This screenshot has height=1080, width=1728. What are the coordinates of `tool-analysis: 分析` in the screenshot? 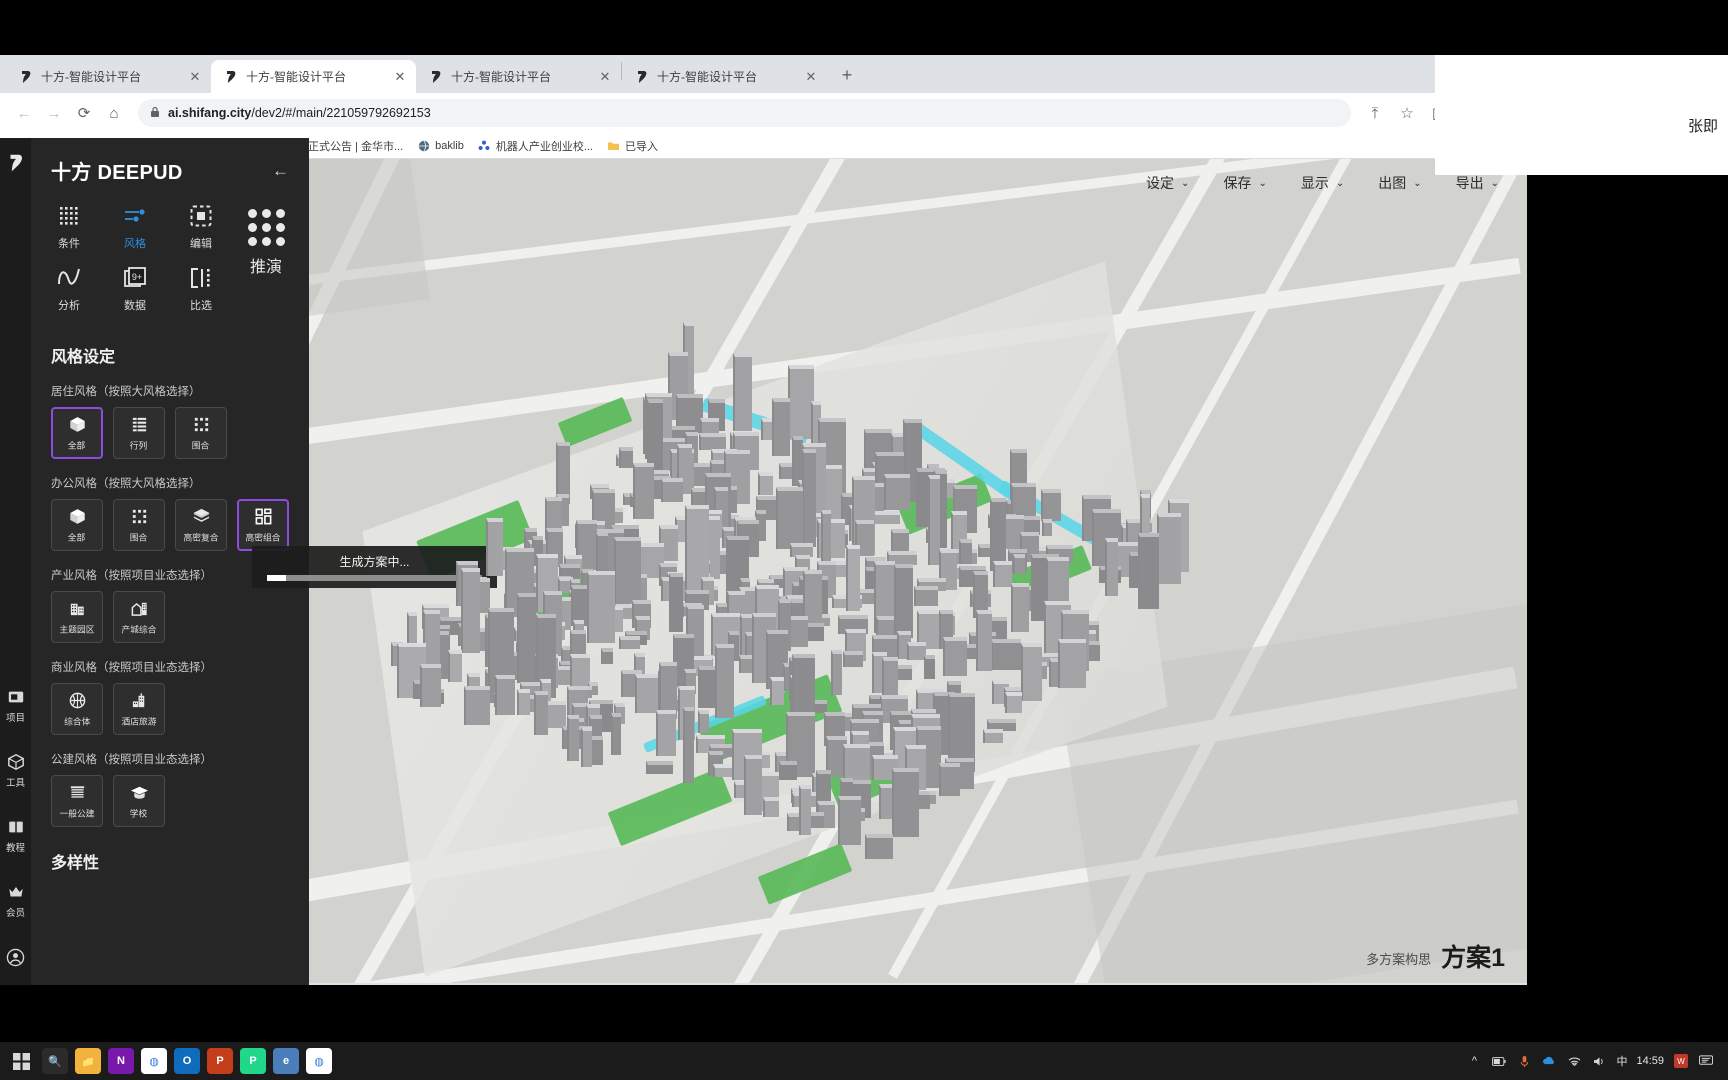 It's located at (69, 289).